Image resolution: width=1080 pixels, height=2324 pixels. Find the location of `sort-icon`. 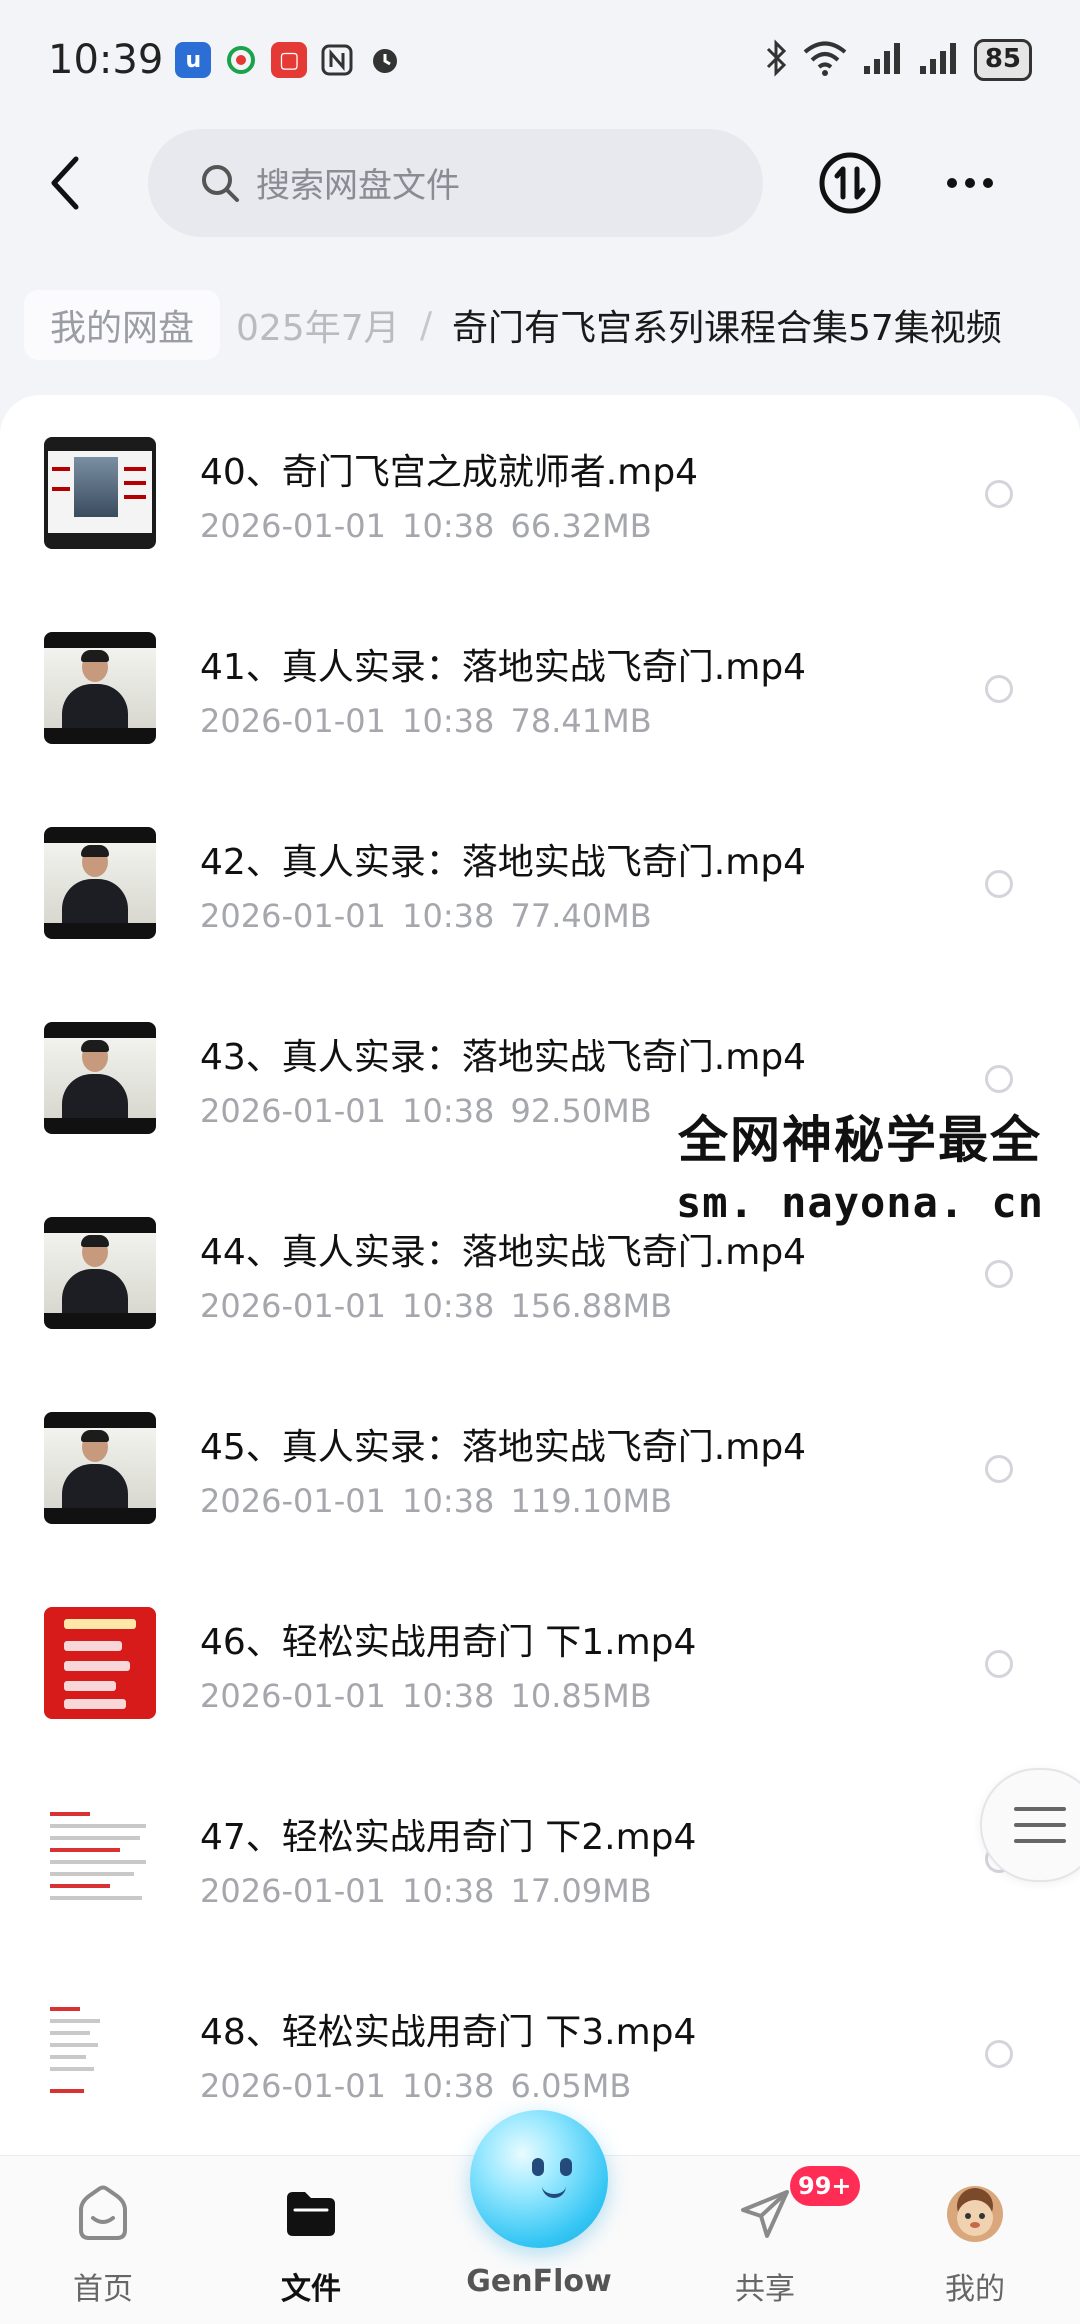

sort-icon is located at coordinates (850, 182).